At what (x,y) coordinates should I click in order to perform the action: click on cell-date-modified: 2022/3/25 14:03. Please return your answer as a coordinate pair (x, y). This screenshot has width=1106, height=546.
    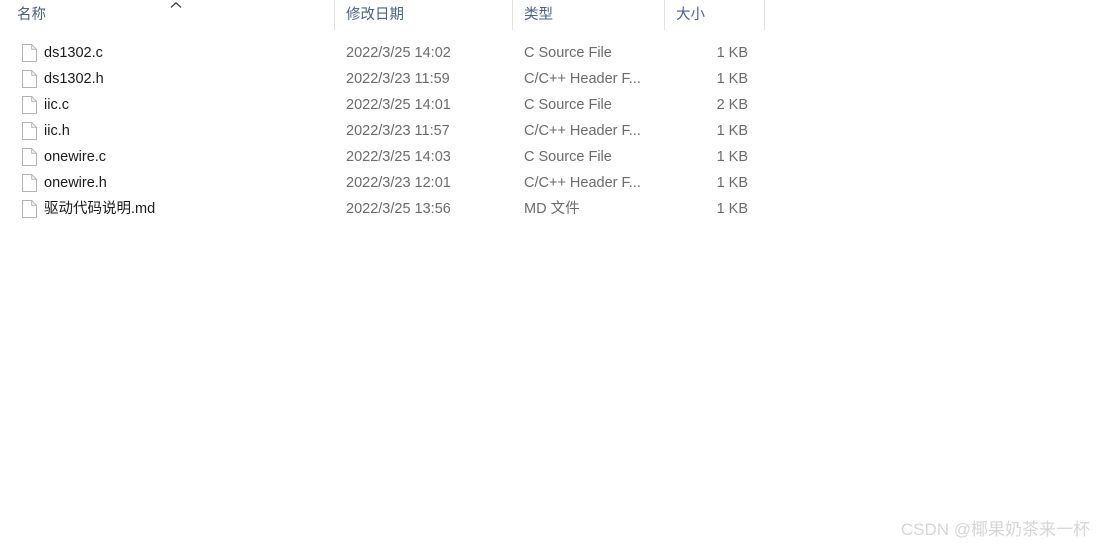
    Looking at the image, I should click on (423, 157).